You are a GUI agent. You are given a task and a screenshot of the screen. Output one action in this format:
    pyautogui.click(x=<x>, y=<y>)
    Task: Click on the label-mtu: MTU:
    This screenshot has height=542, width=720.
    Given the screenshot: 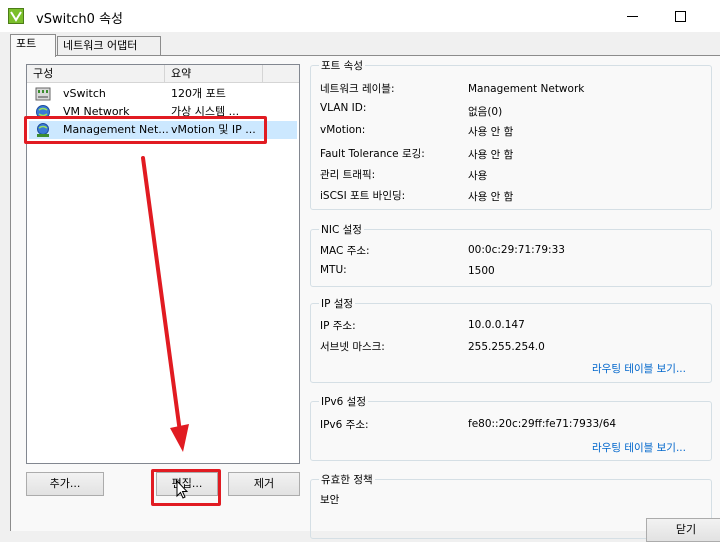 What is the action you would take?
    pyautogui.click(x=333, y=270)
    